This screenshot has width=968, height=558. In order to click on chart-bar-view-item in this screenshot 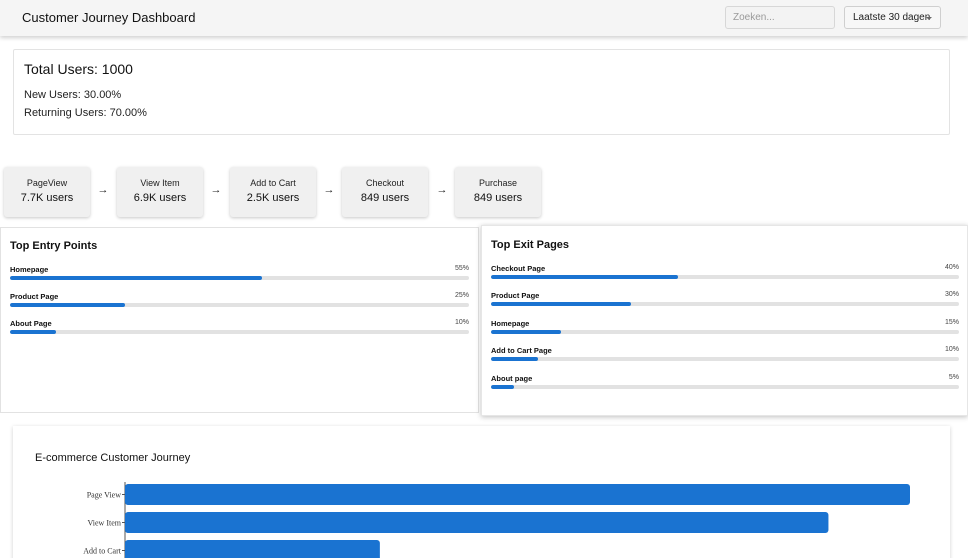, I will do `click(477, 522)`.